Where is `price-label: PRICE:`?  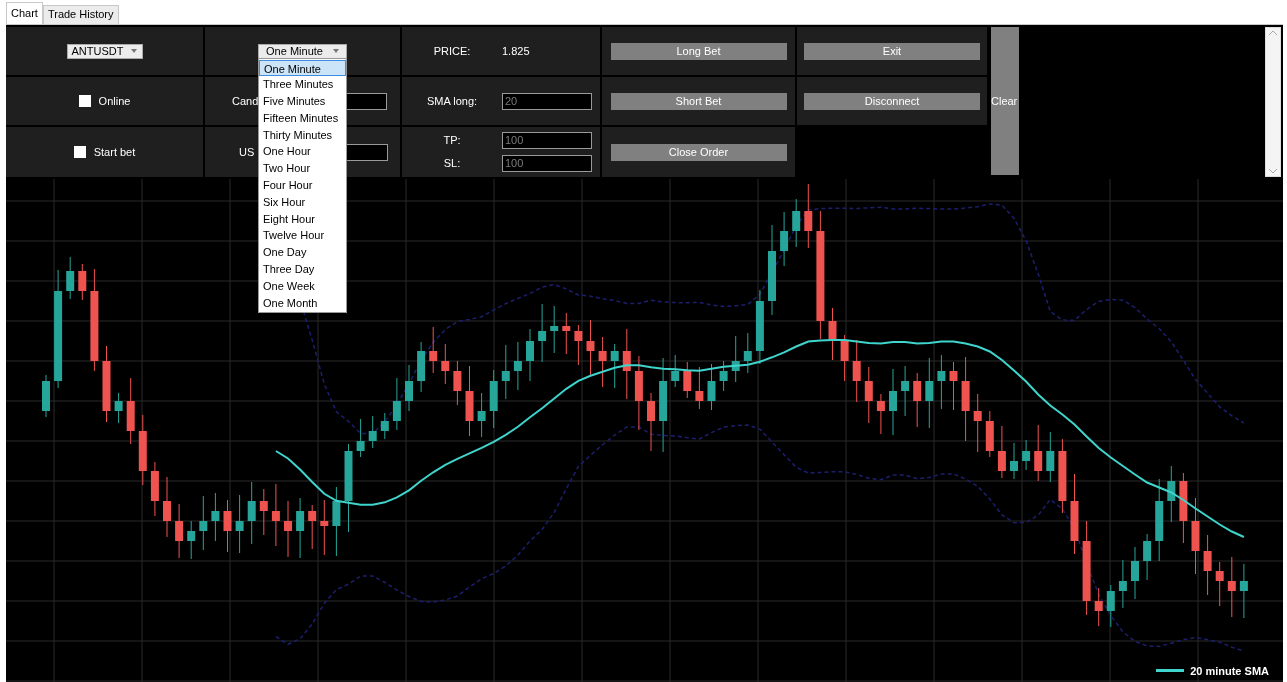 price-label: PRICE: is located at coordinates (452, 51).